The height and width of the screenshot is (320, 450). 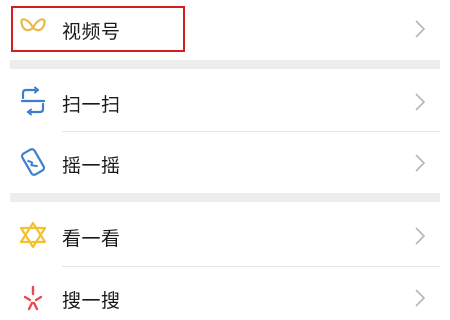 I want to click on menu-item-label: 搜一搜, so click(x=91, y=301).